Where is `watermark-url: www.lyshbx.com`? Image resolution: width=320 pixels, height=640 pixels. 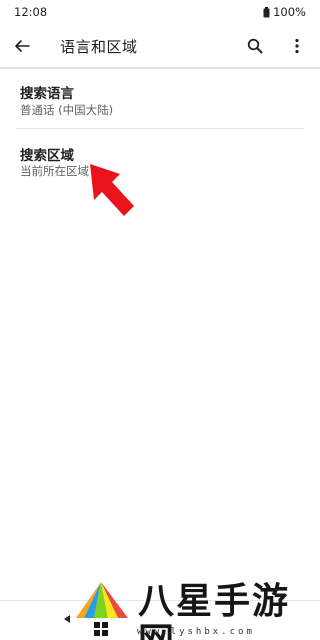
watermark-url: www.lyshbx.com is located at coordinates (196, 632).